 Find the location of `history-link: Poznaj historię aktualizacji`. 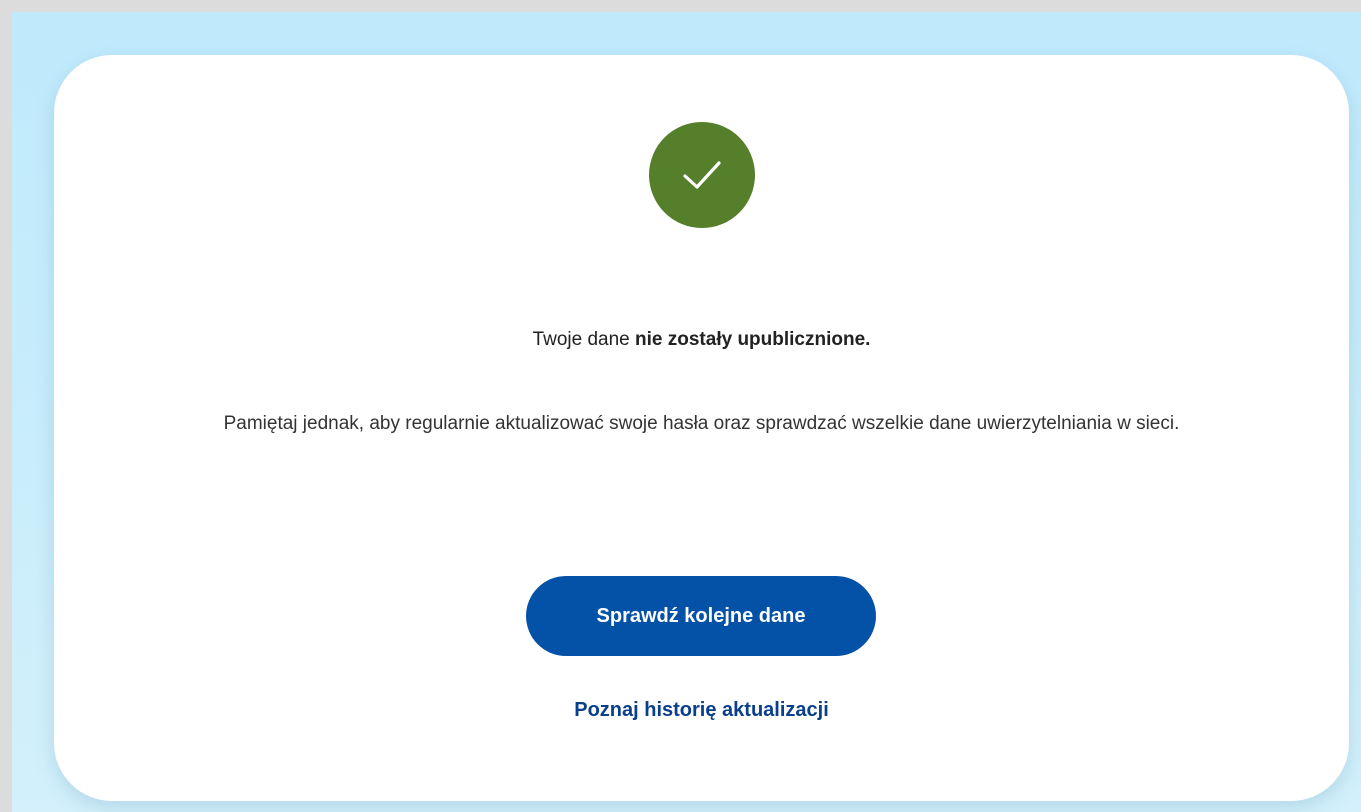

history-link: Poznaj historię aktualizacji is located at coordinates (701, 710).